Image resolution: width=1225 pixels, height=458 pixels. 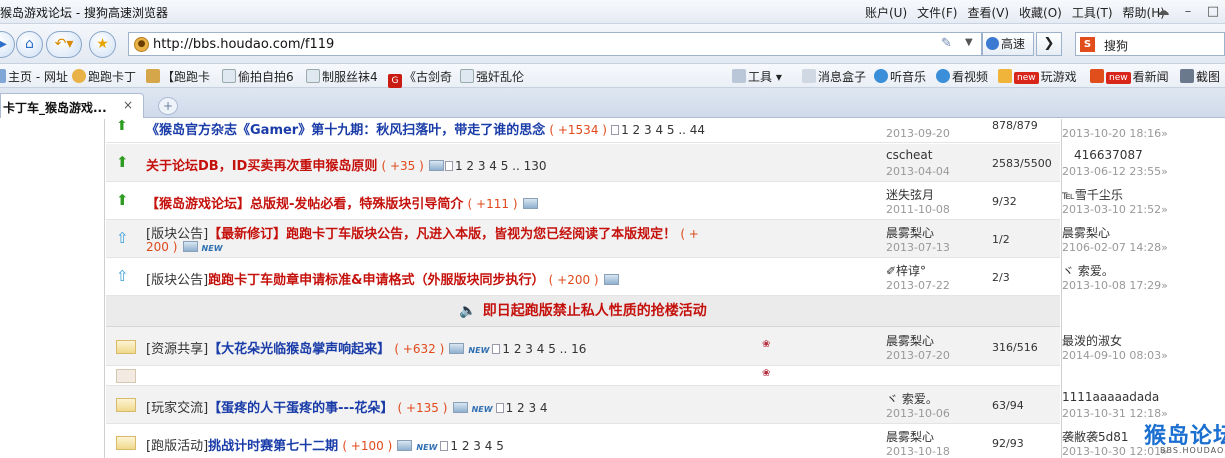 I want to click on announcement-up-icon: ⇧, so click(x=122, y=238).